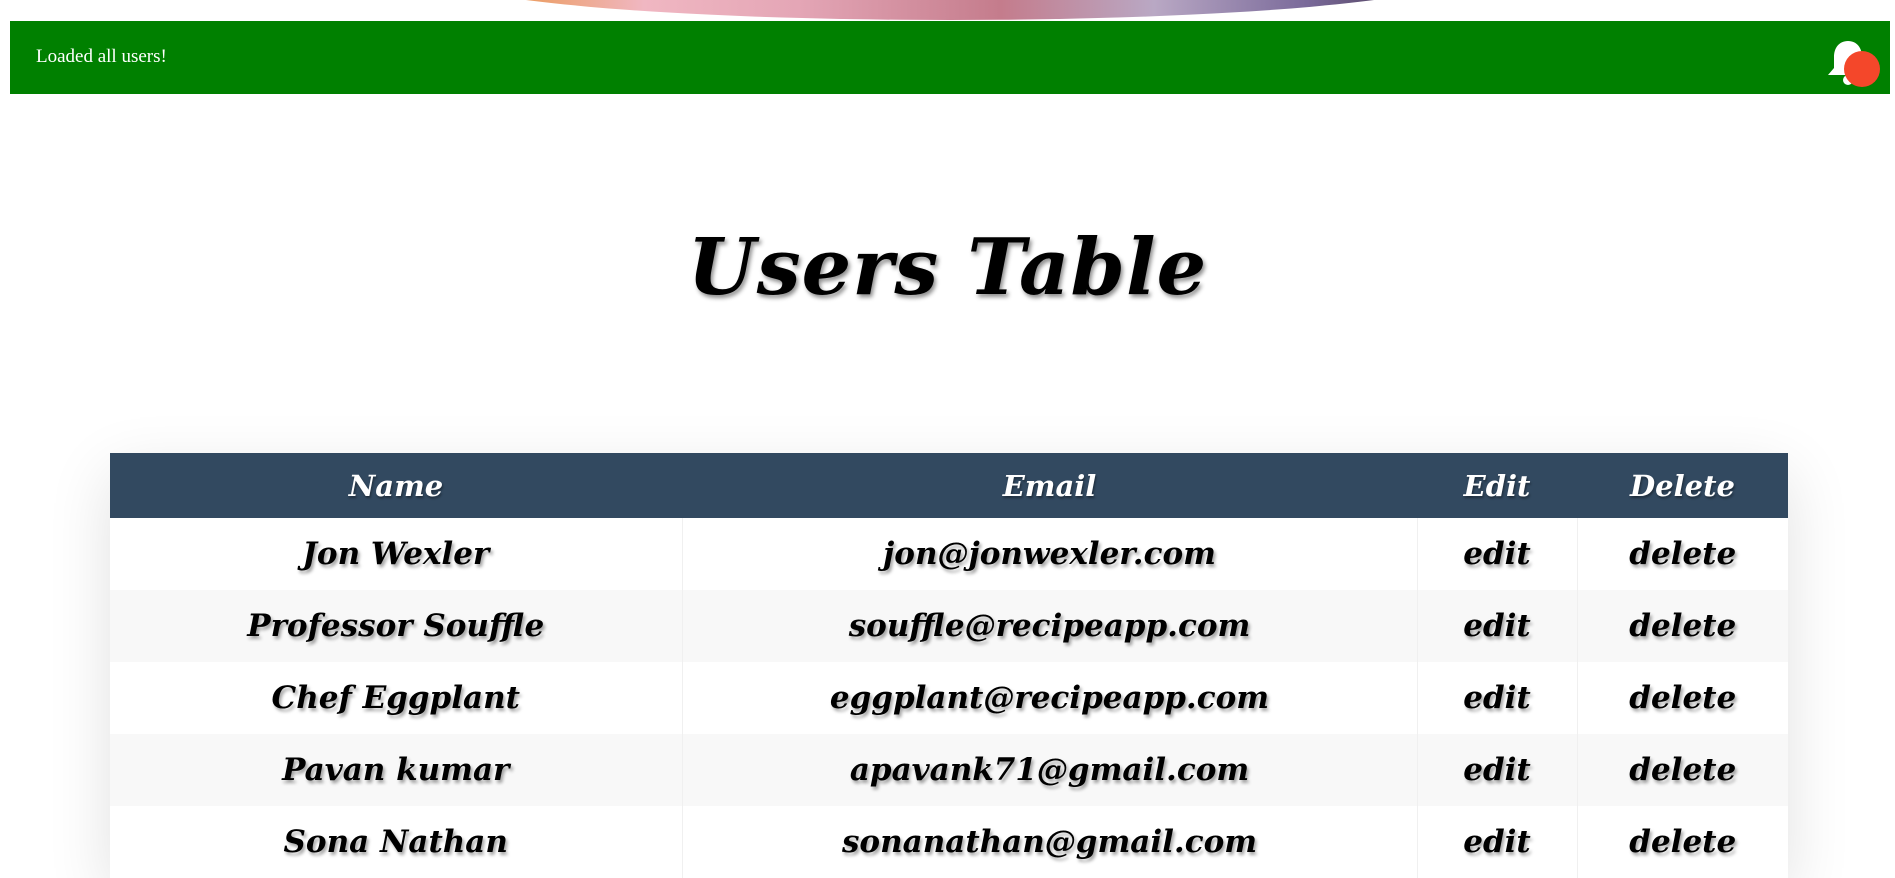 The image size is (1895, 878). What do you see at coordinates (947, 267) in the screenshot?
I see `page-title: Users Table` at bounding box center [947, 267].